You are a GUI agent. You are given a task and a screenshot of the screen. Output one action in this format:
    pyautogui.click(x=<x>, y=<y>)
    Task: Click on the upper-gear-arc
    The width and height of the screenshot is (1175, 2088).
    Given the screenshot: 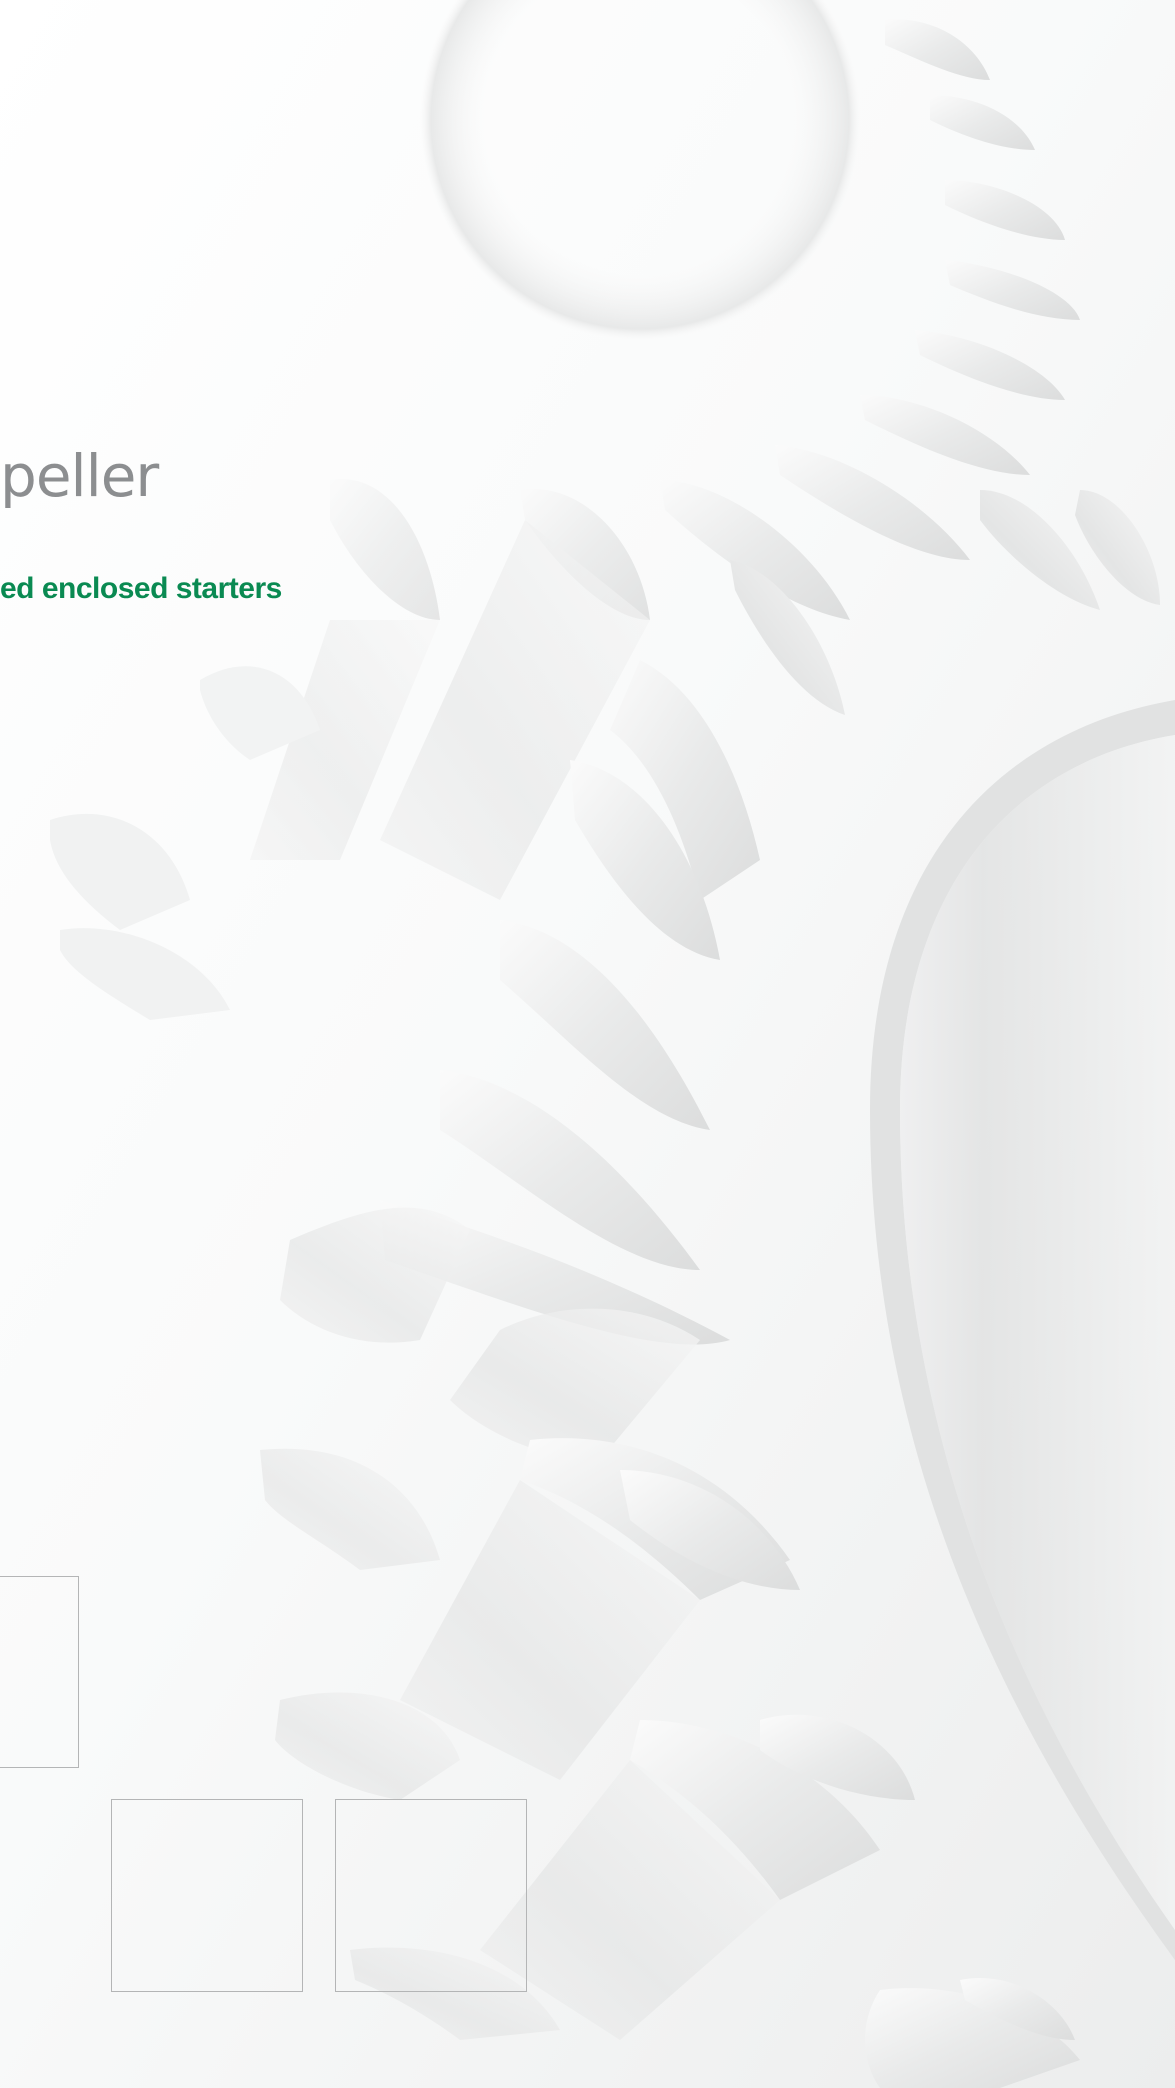 What is the action you would take?
    pyautogui.click(x=640, y=170)
    